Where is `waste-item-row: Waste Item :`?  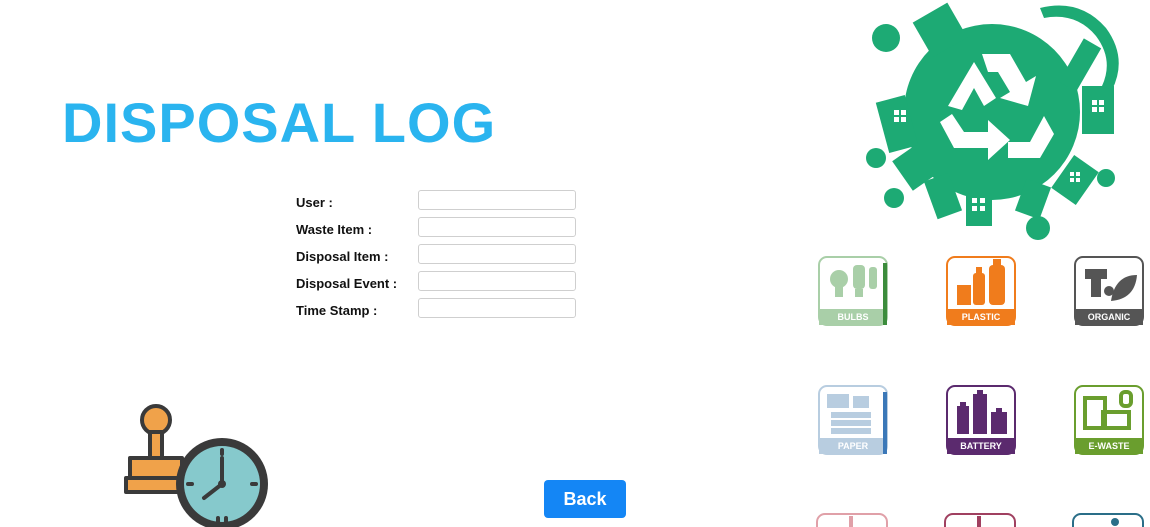 waste-item-row: Waste Item : is located at coordinates (441, 230).